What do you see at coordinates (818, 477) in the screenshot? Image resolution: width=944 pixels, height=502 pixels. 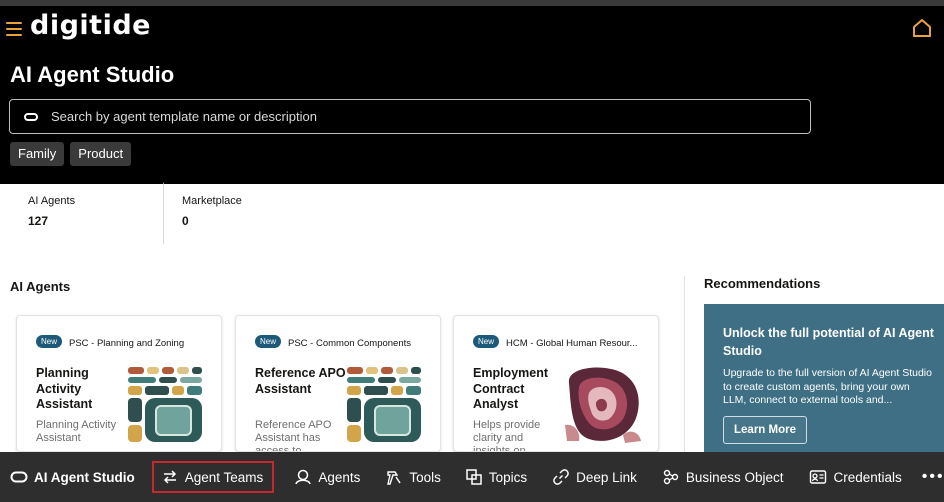 I see `credentials-icon` at bounding box center [818, 477].